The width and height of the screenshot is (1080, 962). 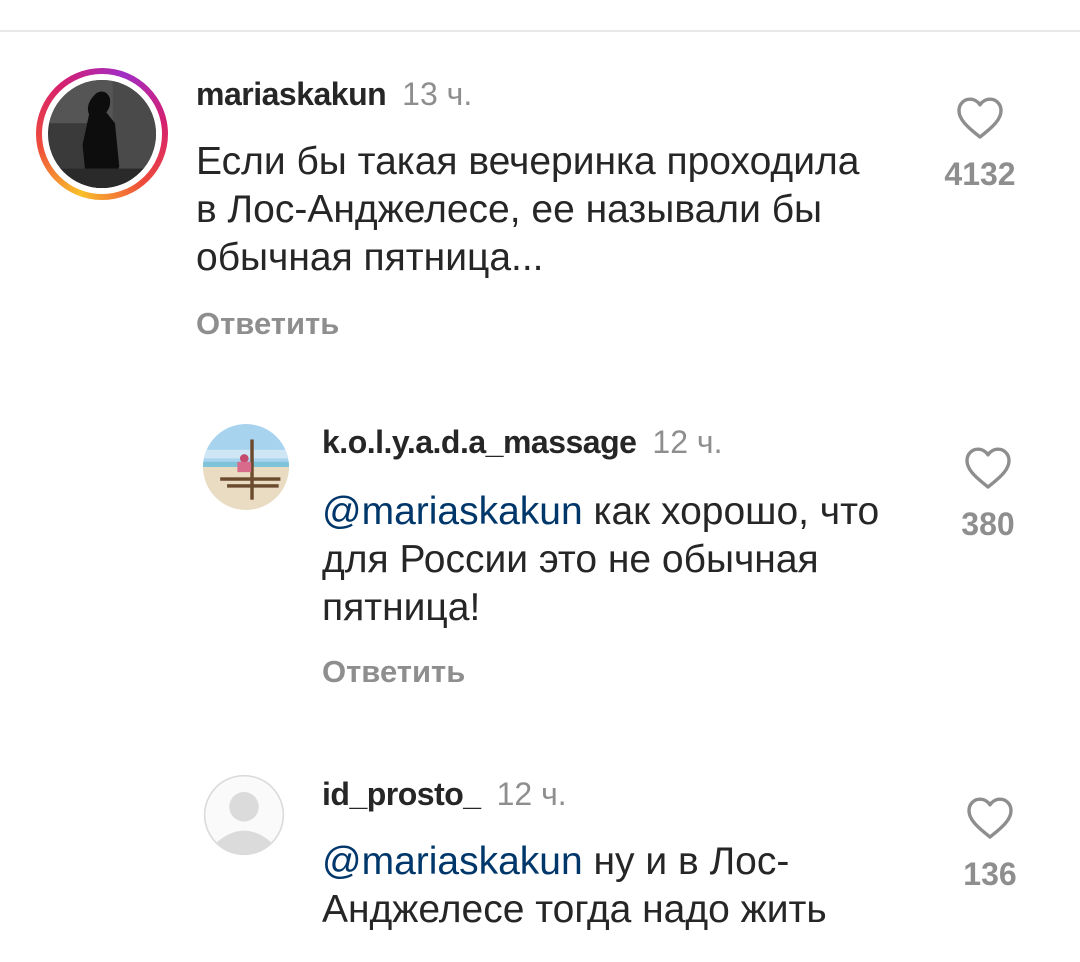 I want to click on top-divider, so click(x=540, y=31).